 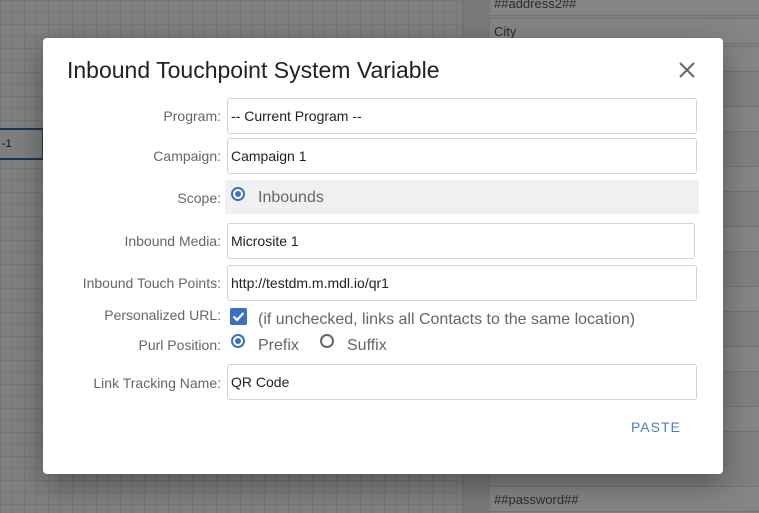 I want to click on program-label: Program:, so click(x=192, y=116).